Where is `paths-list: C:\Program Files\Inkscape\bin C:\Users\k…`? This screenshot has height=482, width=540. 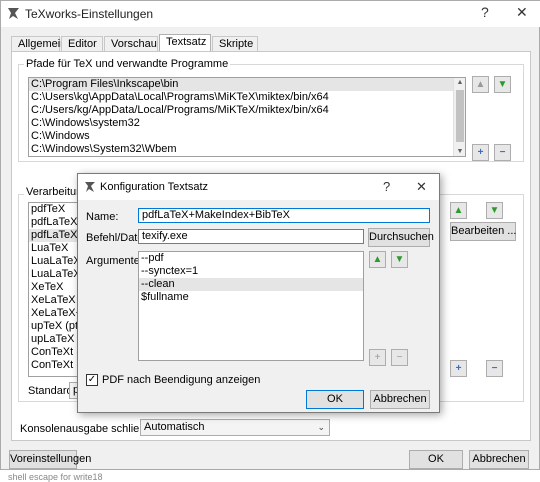
paths-list: C:\Program Files\Inkscape\bin C:\Users\k… is located at coordinates (247, 117).